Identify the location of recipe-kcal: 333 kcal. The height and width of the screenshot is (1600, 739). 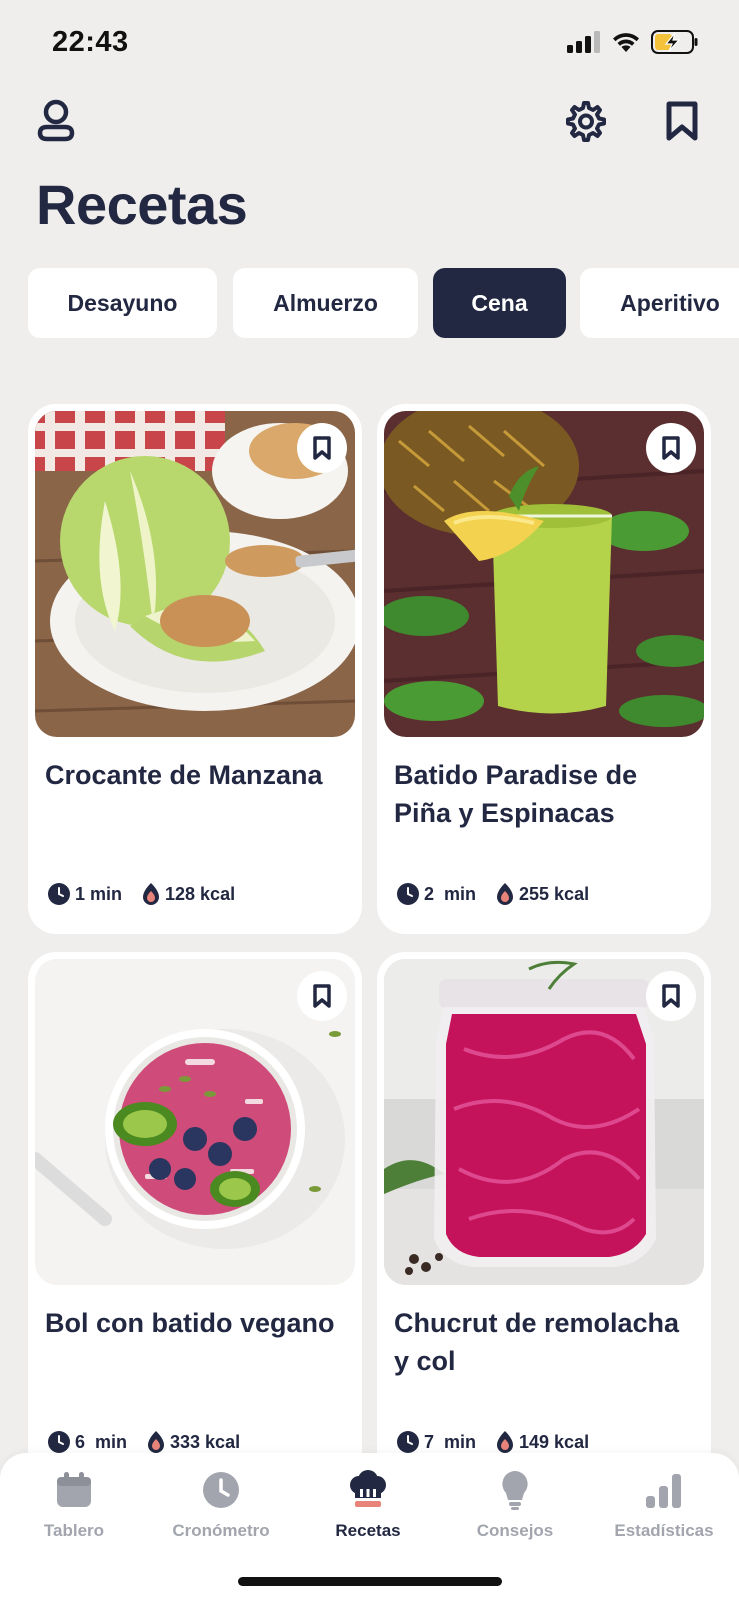
(205, 1441).